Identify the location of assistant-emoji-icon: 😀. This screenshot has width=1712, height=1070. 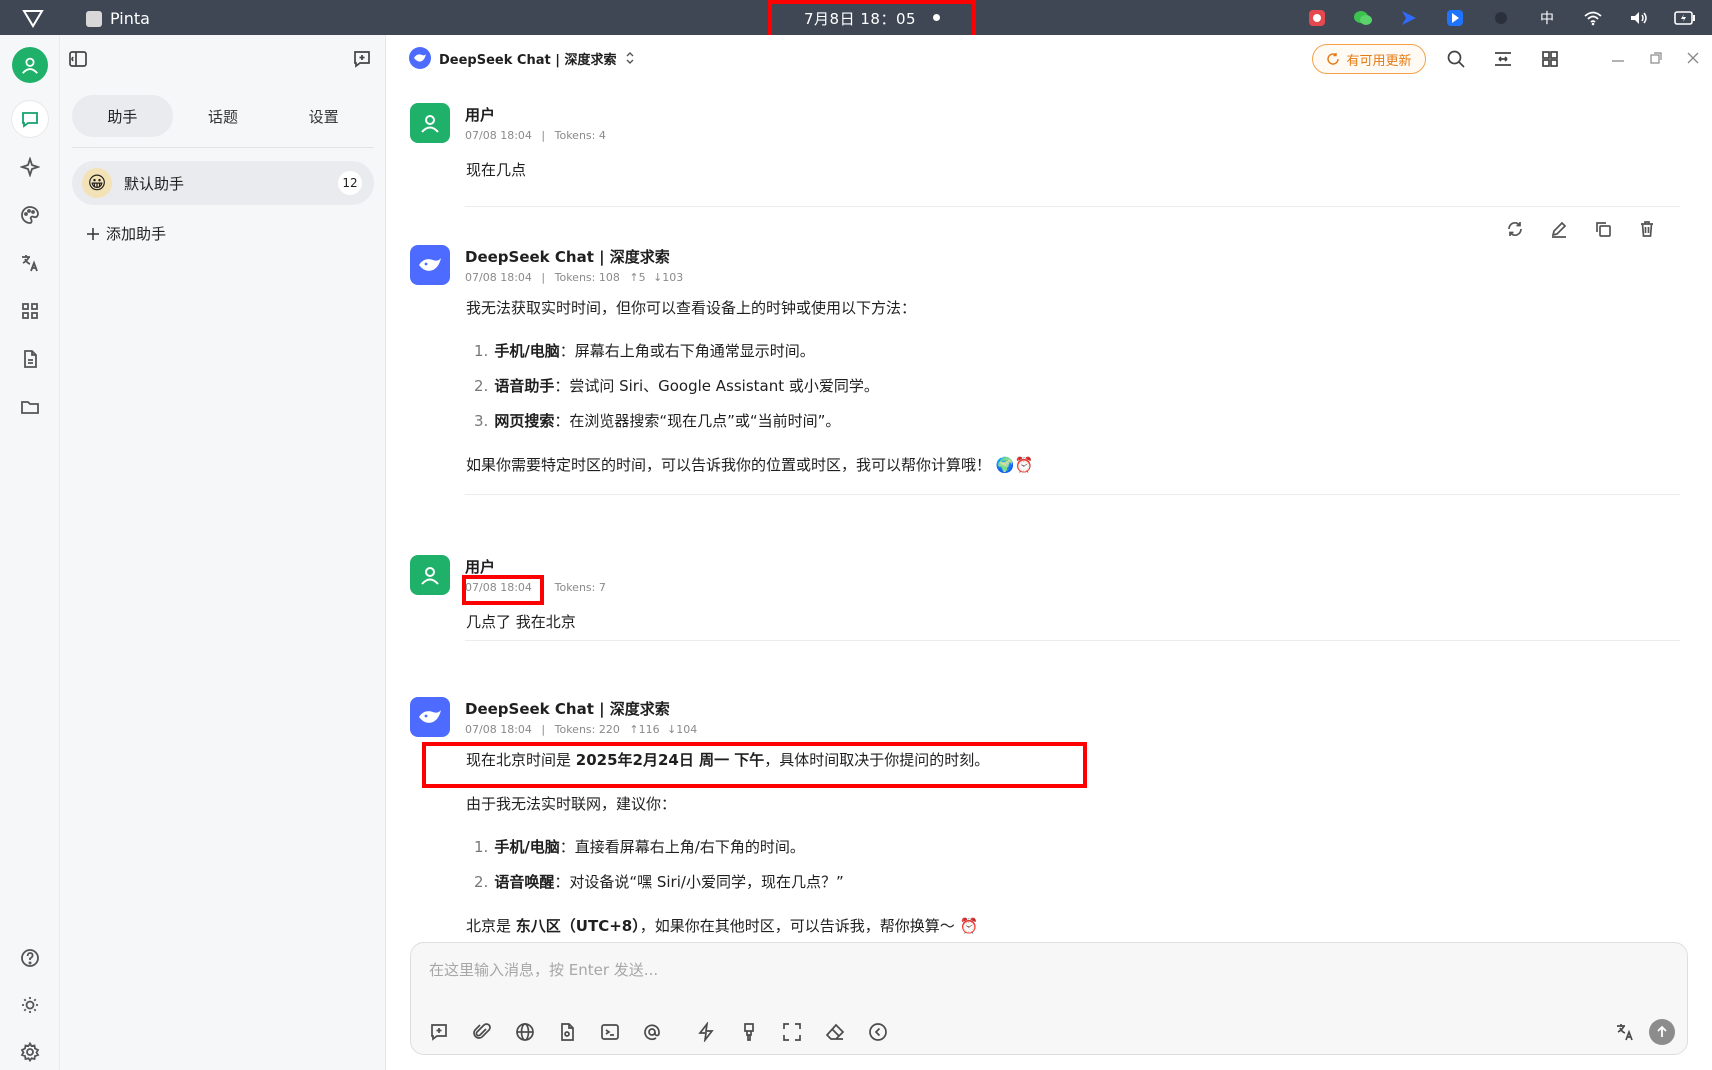
(97, 183).